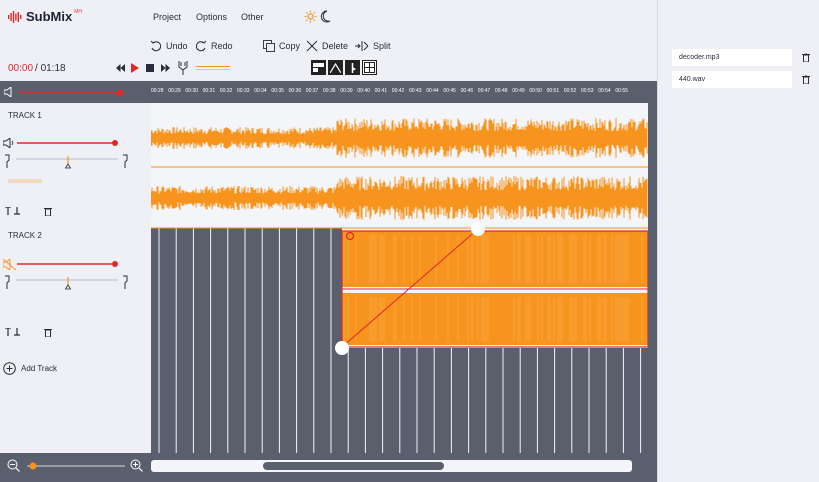 The width and height of the screenshot is (819, 482). Describe the element at coordinates (501, 91) in the screenshot. I see `ruler-tick-label: 00:48` at that location.